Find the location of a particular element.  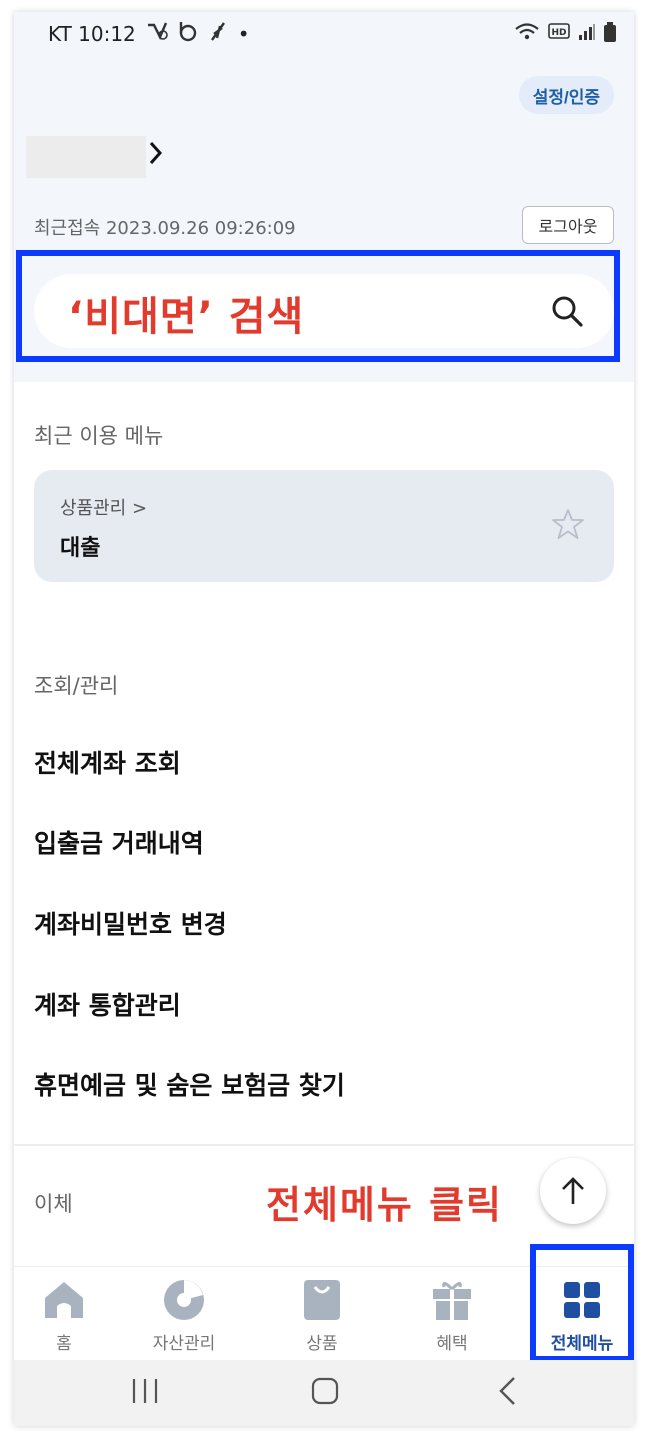

system-navigation-bar is located at coordinates (324, 1393).